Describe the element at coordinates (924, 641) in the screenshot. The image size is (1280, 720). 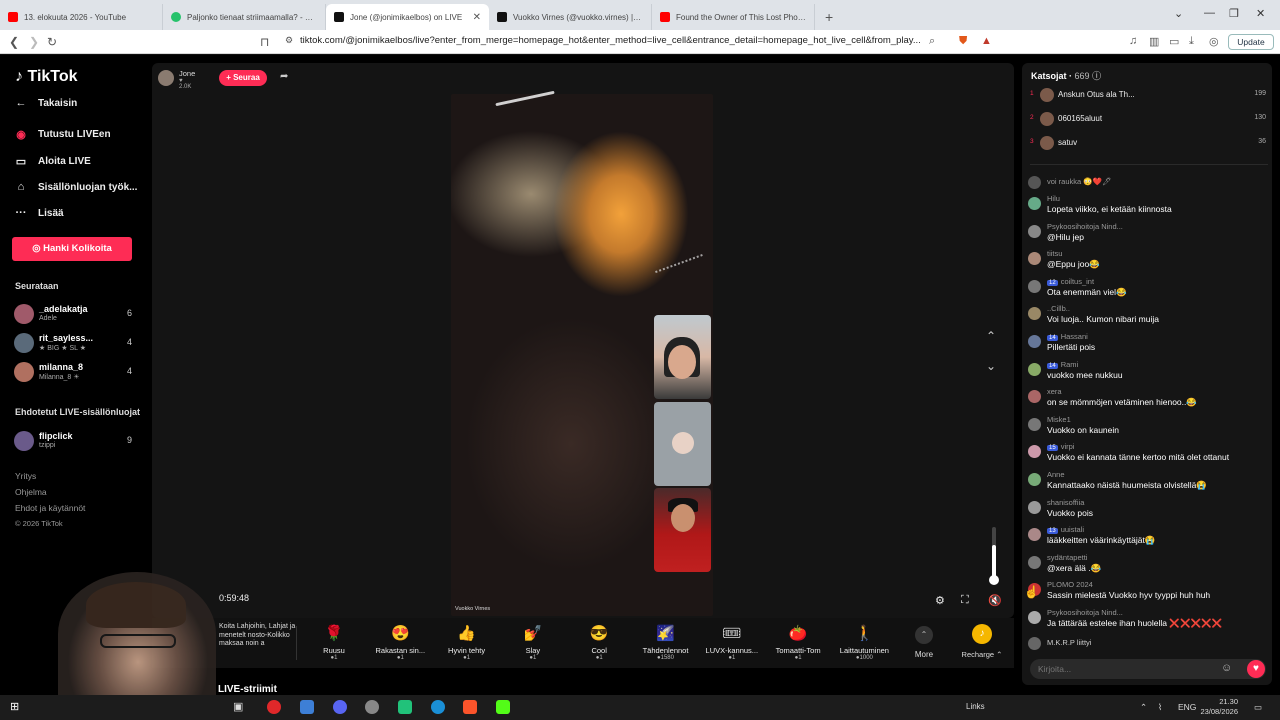
I see `more-gifts-button: ⌃ More` at that location.